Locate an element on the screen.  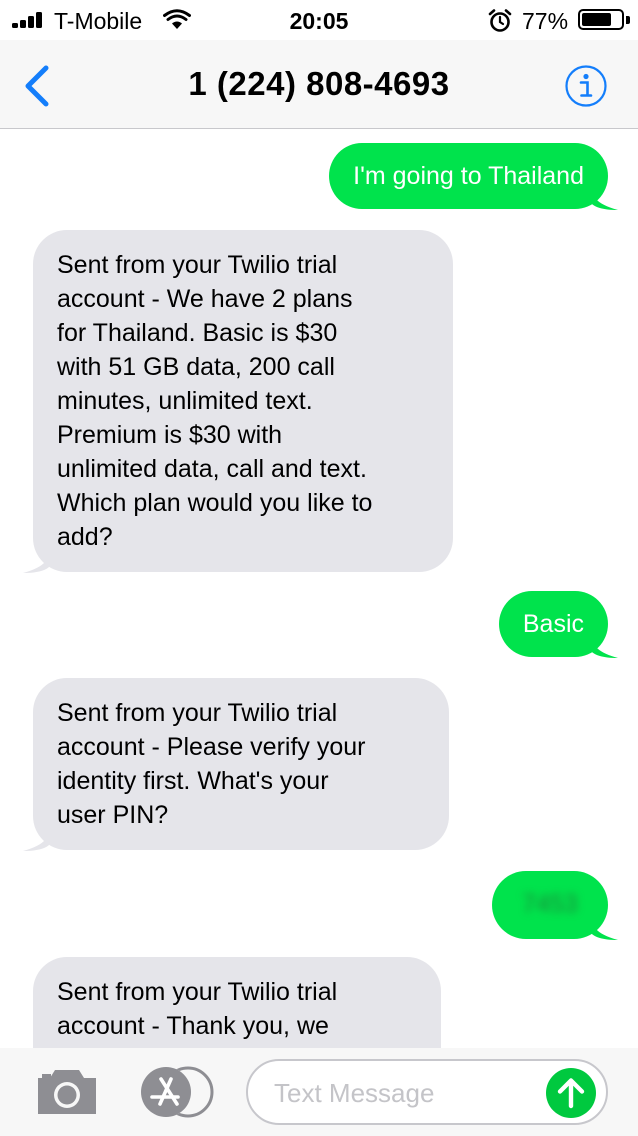
alarm-icon is located at coordinates (500, 20).